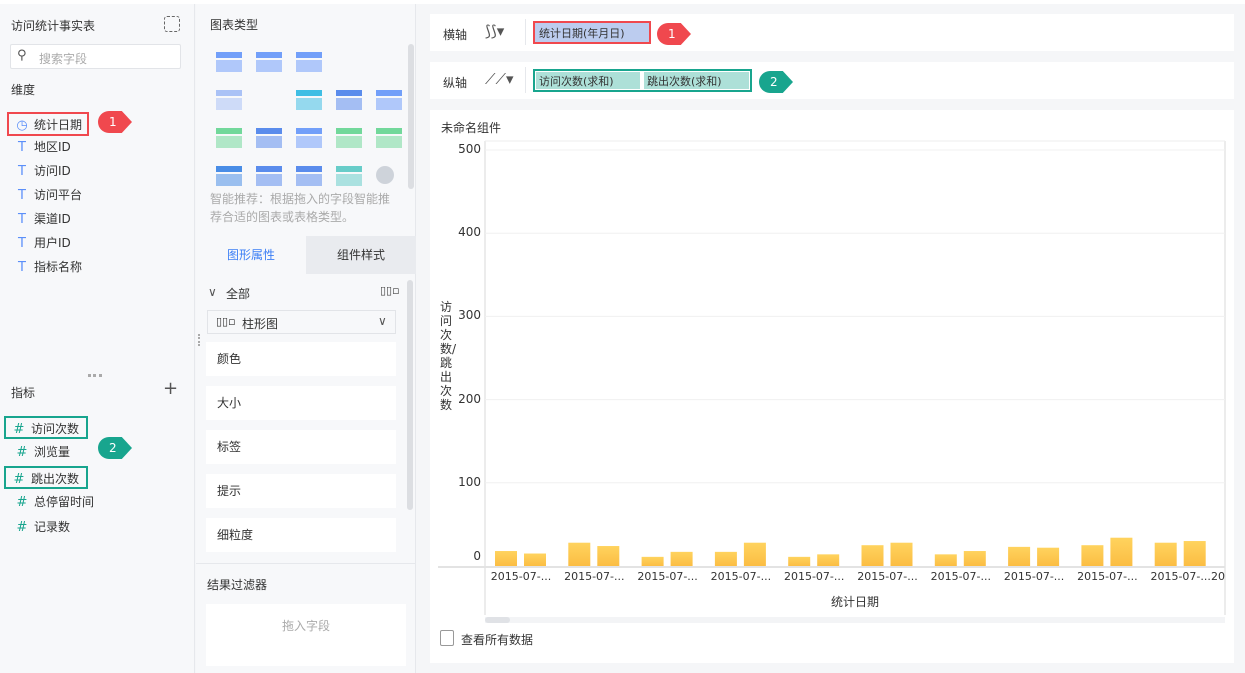  What do you see at coordinates (48, 195) in the screenshot?
I see `dimension-item: T 访问平台` at bounding box center [48, 195].